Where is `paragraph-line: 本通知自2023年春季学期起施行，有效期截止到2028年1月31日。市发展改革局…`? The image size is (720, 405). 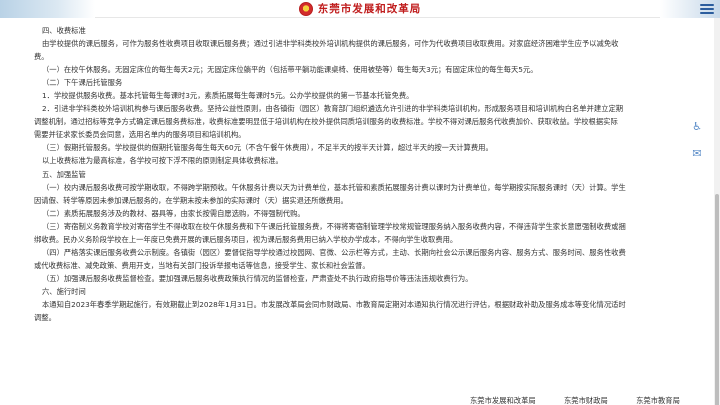
paragraph-line: 本通知自2023年春季学期起施行，有效期截止到2028年1月31日。市发展改革局… is located at coordinates (334, 304).